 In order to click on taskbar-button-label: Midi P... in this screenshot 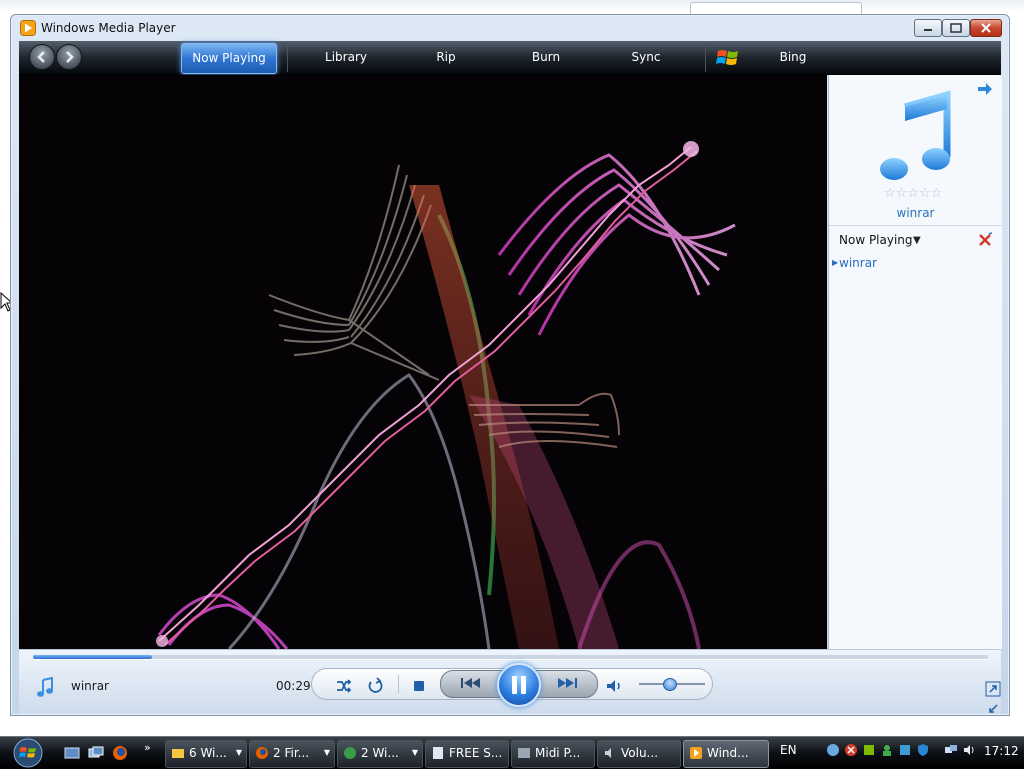, I will do `click(558, 753)`.